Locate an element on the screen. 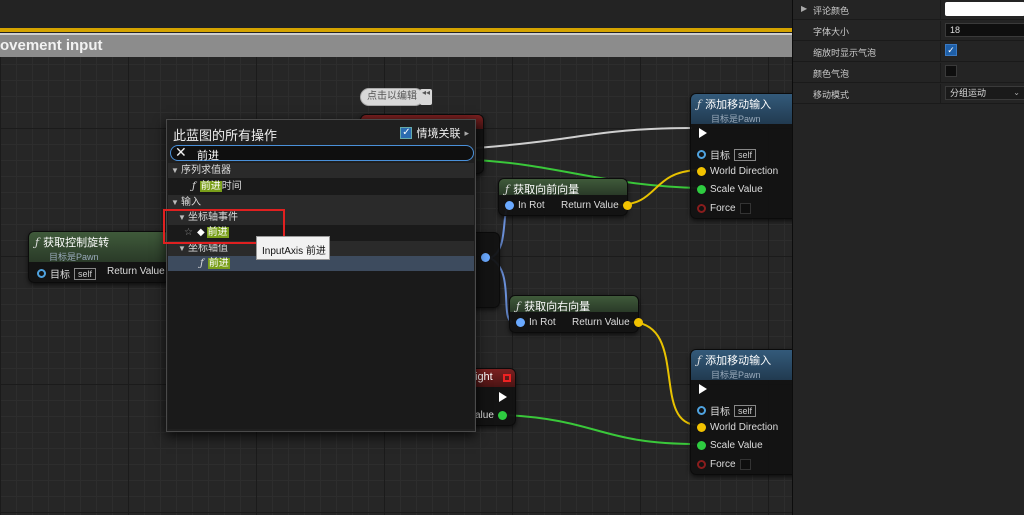 Image resolution: width=1024 pixels, height=515 pixels. property-show-bubble-zoomed: 缩放时显示气泡 ✓ is located at coordinates (908, 52).